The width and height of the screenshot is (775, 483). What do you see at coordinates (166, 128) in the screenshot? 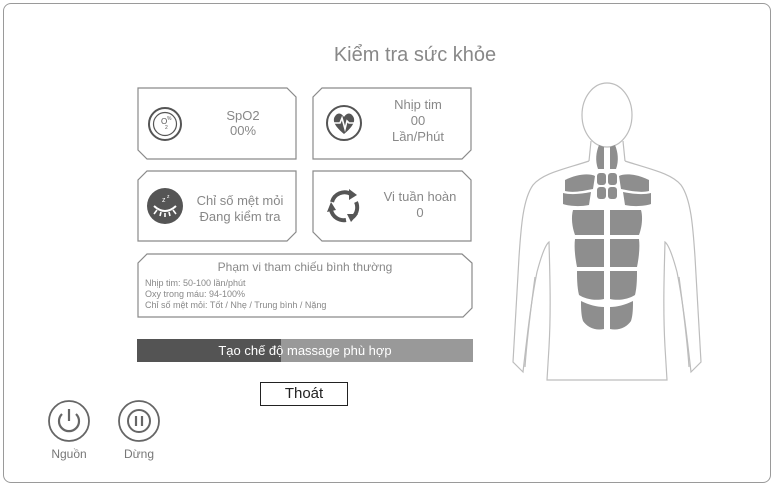
I see `svg-text: 2` at bounding box center [166, 128].